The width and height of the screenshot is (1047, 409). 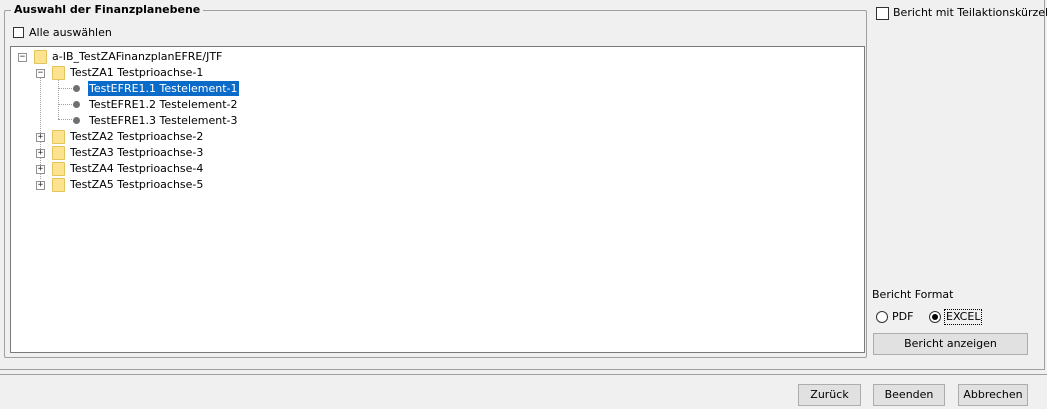 What do you see at coordinates (993, 395) in the screenshot?
I see `cancel-button: Abbrechen` at bounding box center [993, 395].